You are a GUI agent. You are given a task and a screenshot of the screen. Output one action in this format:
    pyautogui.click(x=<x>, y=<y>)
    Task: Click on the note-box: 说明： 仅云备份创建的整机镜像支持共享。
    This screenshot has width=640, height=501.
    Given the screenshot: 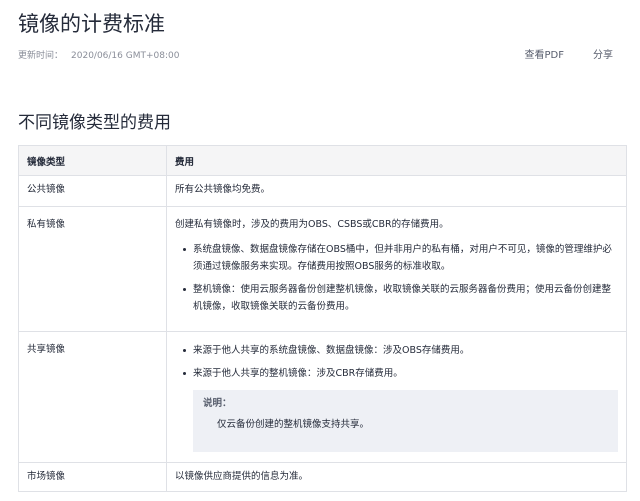 What is the action you would take?
    pyautogui.click(x=405, y=421)
    